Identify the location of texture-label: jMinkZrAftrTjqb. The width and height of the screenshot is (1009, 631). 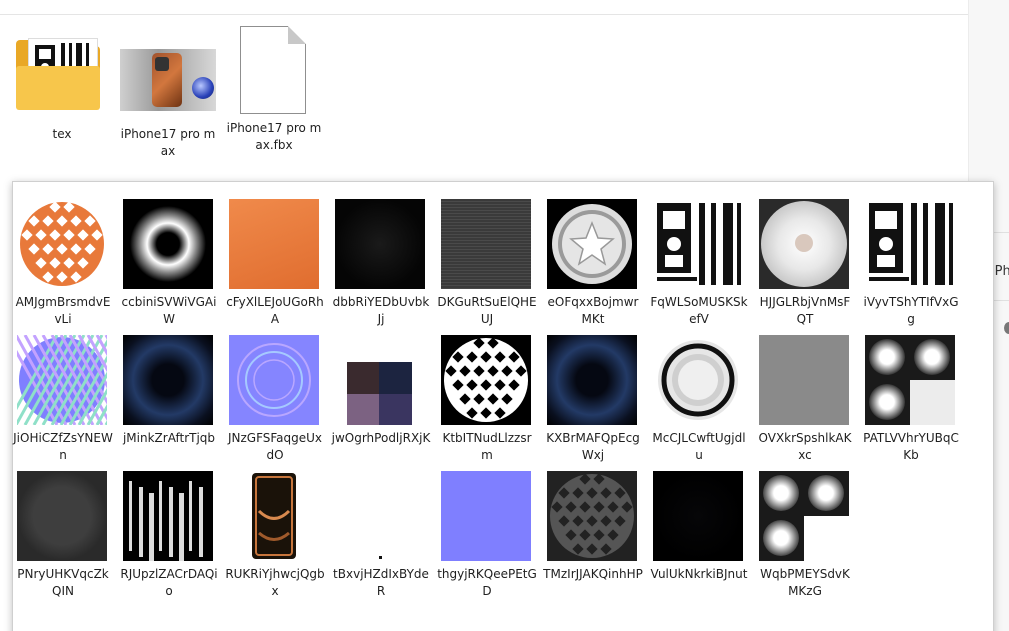
(169, 438).